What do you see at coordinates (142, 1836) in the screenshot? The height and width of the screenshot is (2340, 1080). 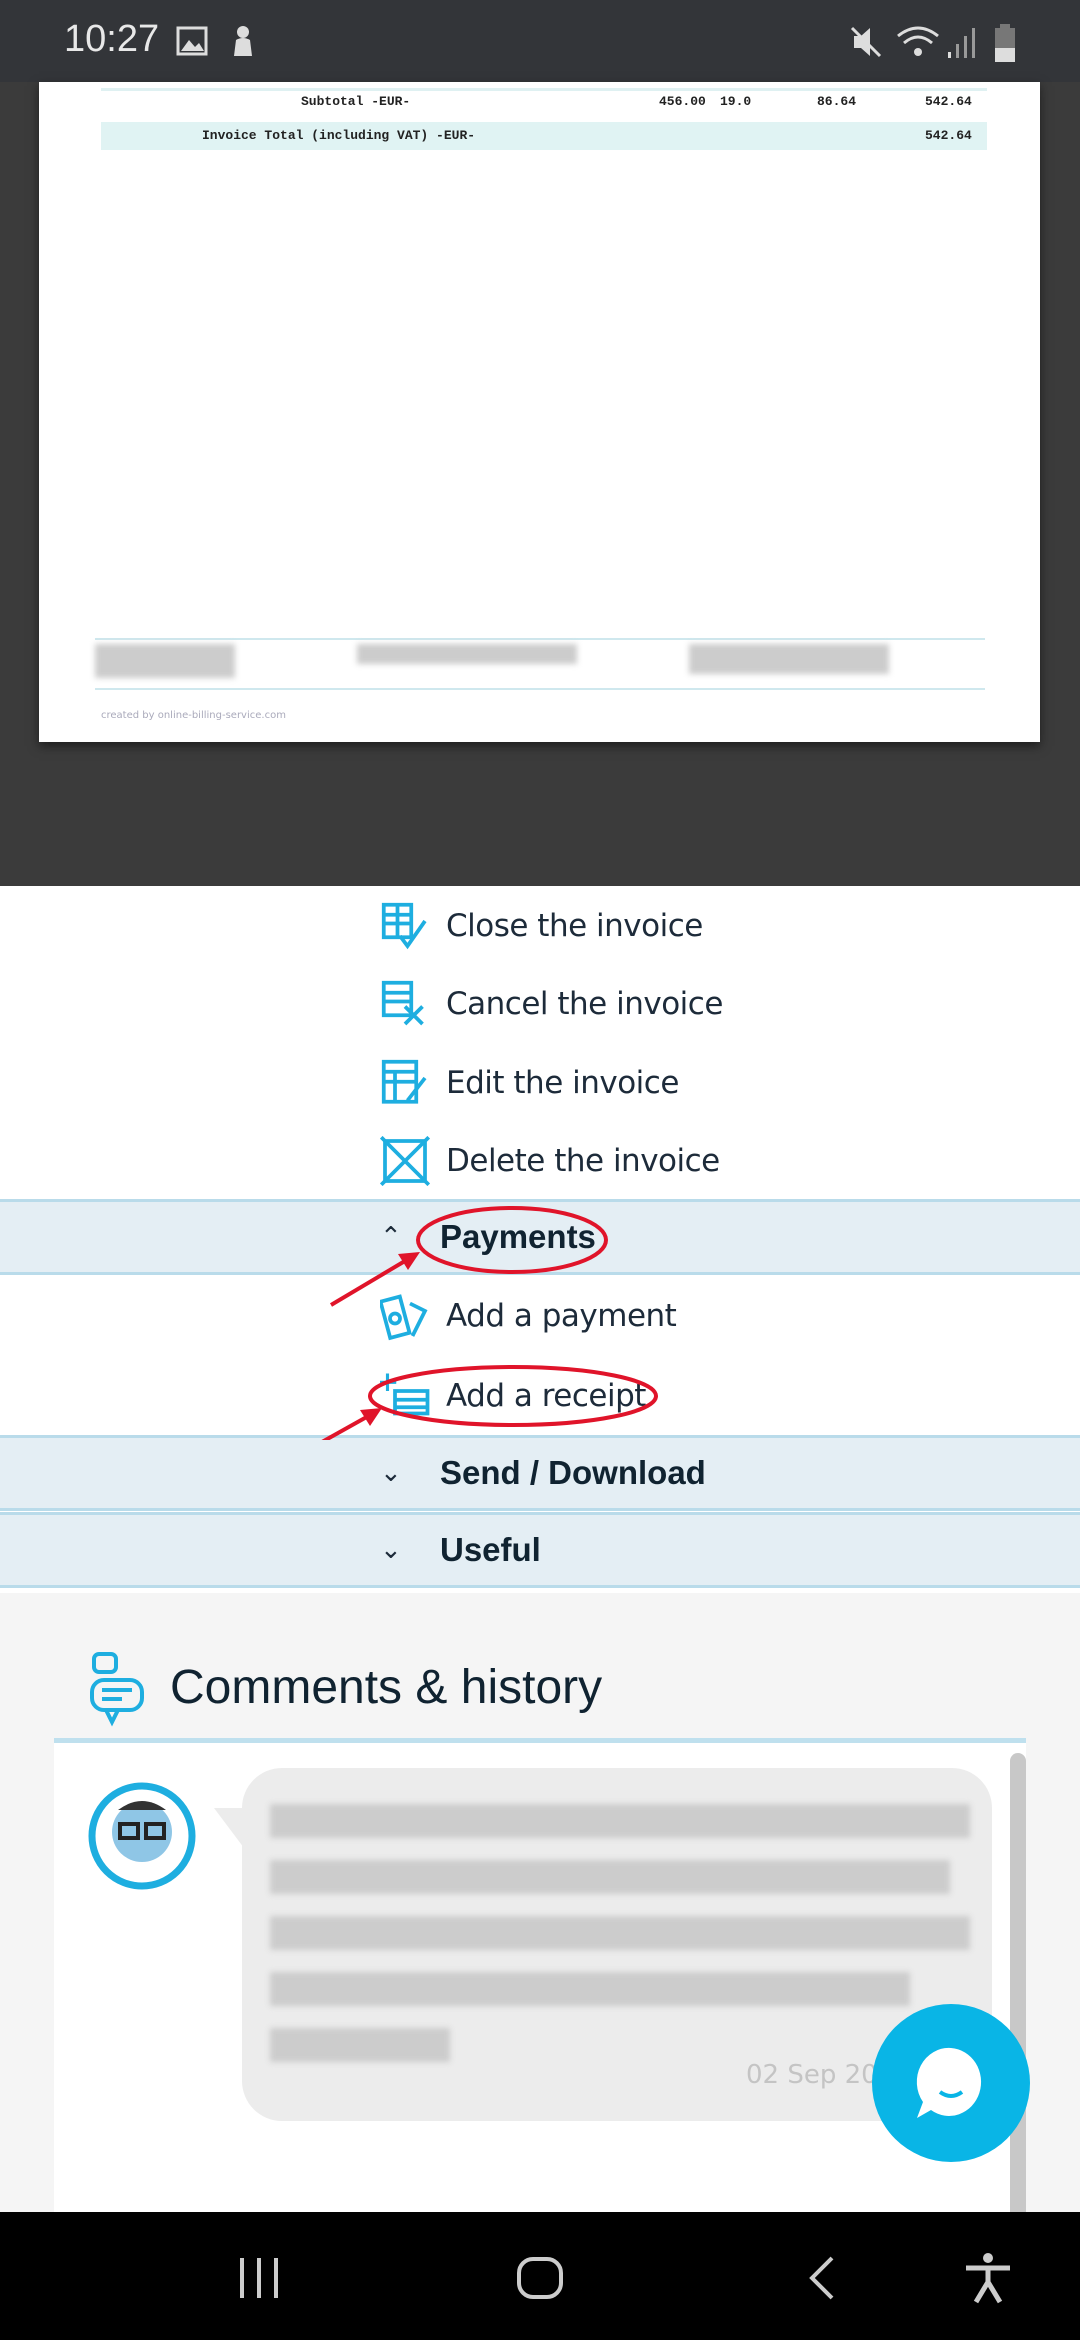 I see `avatar` at bounding box center [142, 1836].